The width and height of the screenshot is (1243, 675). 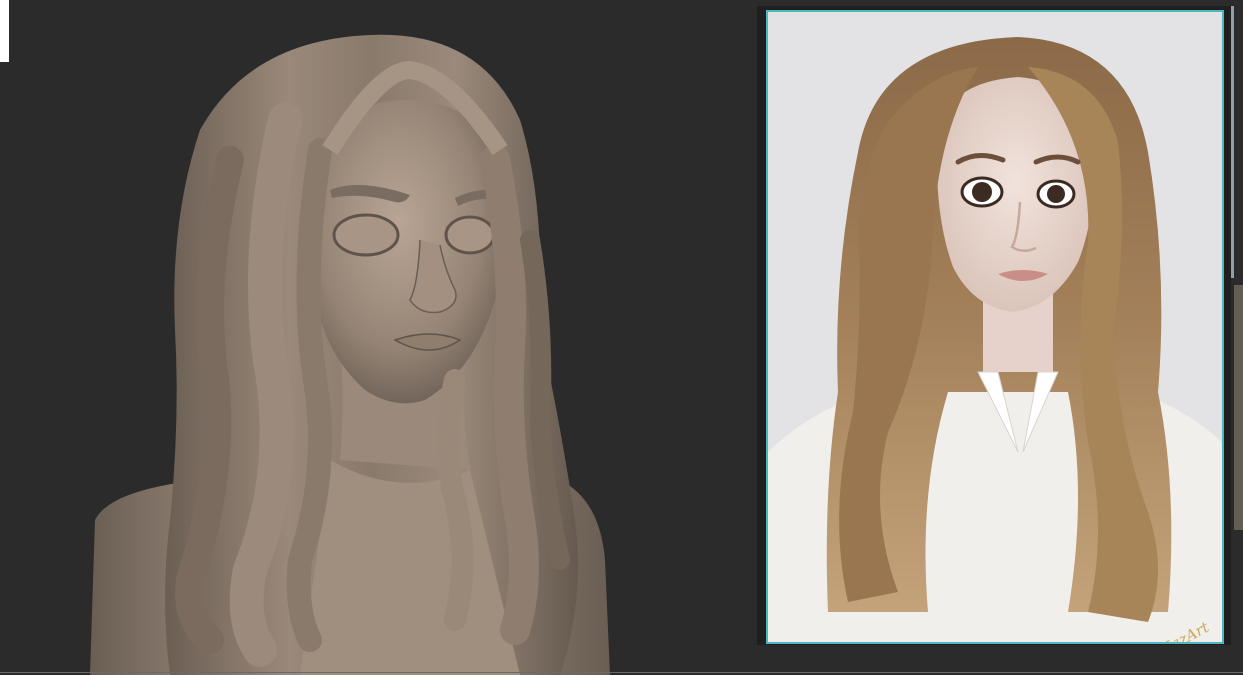 What do you see at coordinates (1232, 142) in the screenshot?
I see `side-strip-indicator` at bounding box center [1232, 142].